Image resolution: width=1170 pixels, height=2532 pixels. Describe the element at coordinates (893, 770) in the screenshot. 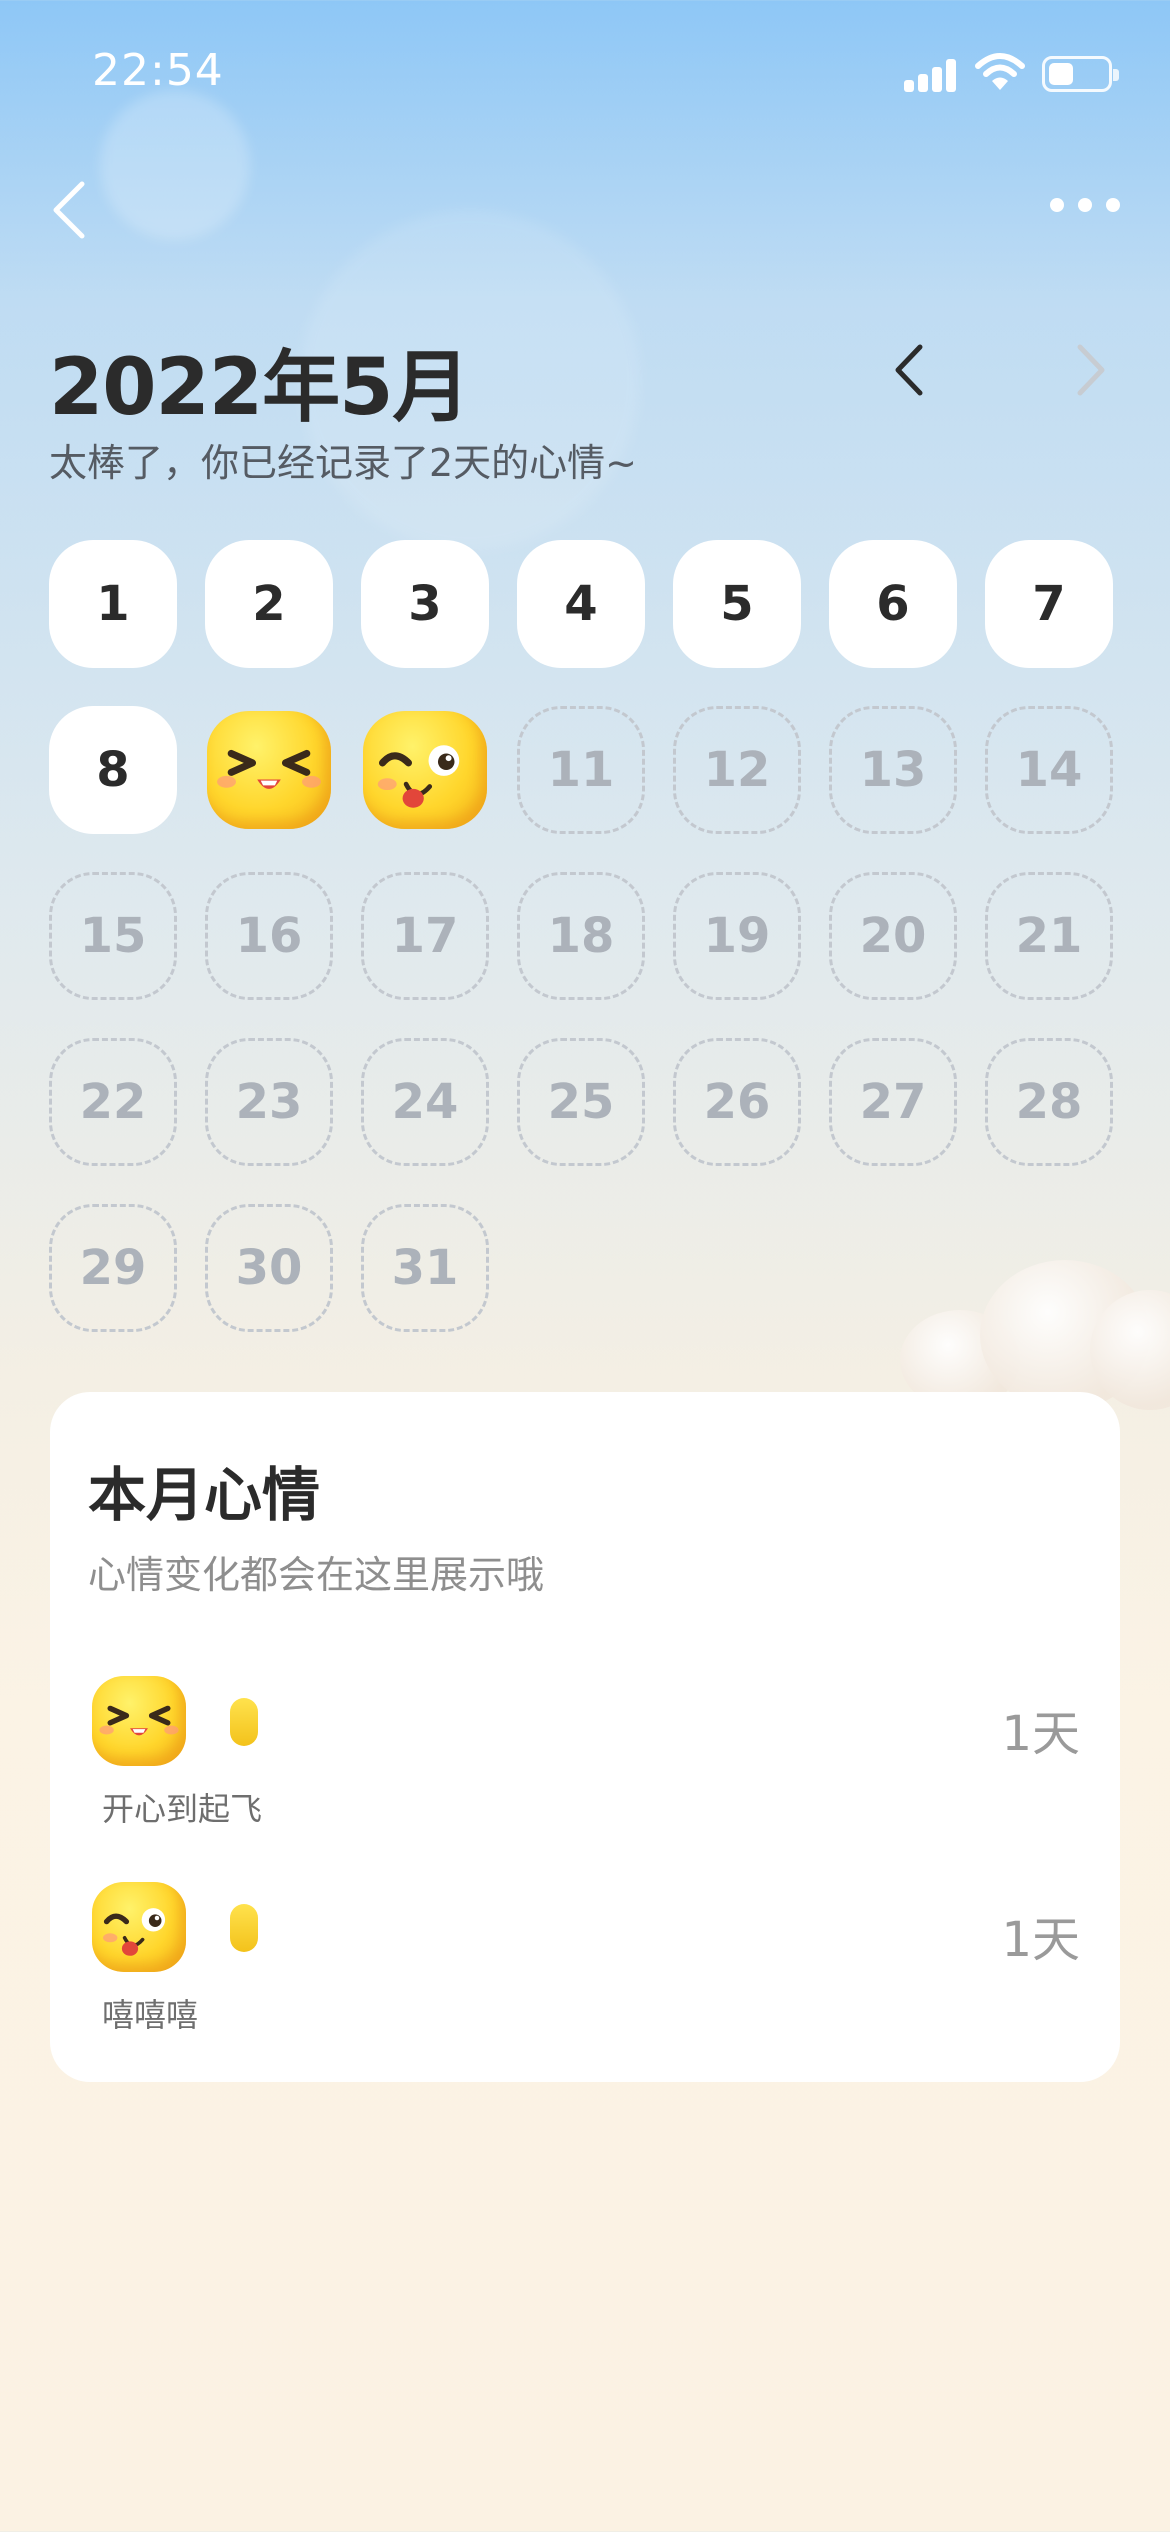

I see `calendar-day-13: 13` at that location.